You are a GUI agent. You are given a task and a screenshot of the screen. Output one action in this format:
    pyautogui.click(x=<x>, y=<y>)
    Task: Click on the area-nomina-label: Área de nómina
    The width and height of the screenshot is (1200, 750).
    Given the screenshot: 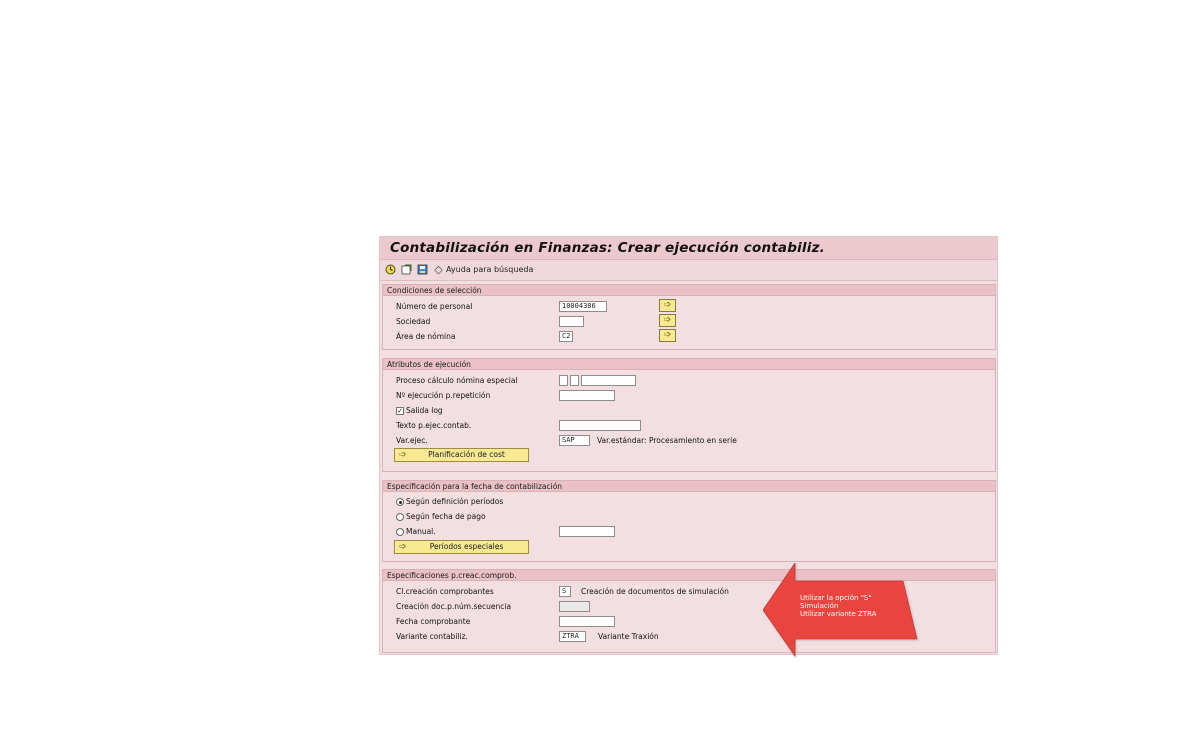 What is the action you would take?
    pyautogui.click(x=426, y=336)
    